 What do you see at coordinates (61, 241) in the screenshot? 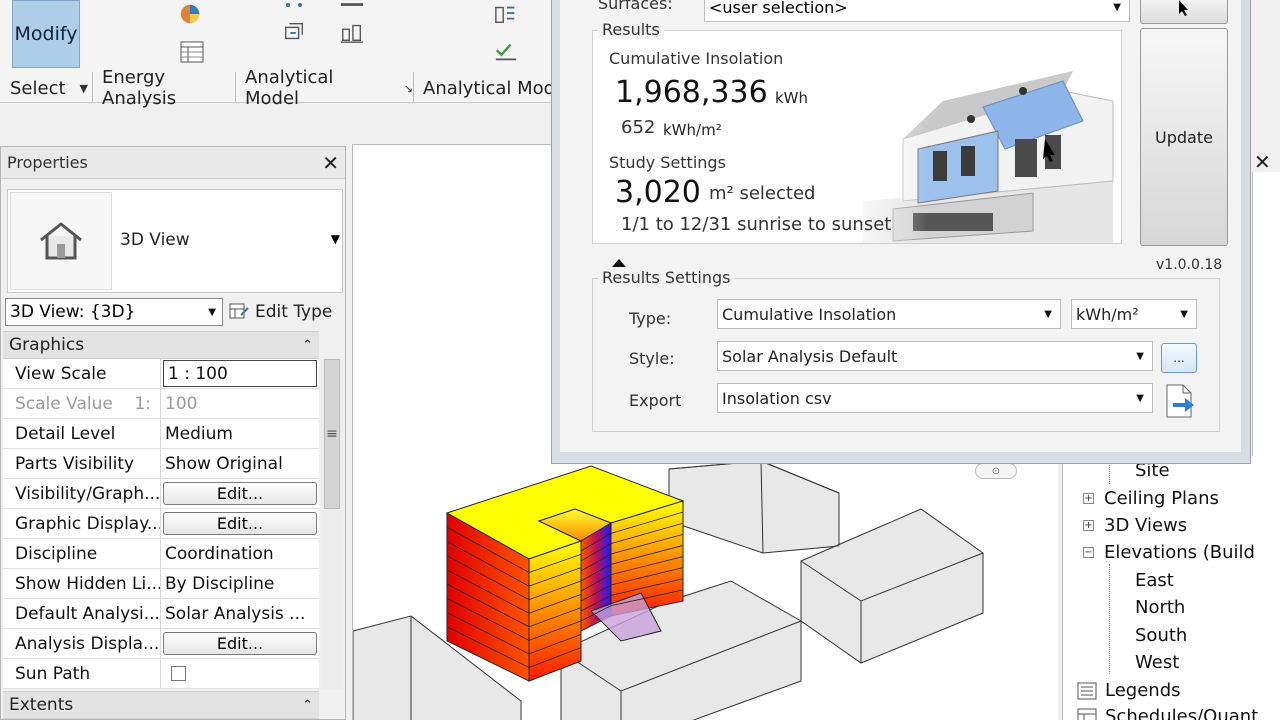
I see `house-icon` at bounding box center [61, 241].